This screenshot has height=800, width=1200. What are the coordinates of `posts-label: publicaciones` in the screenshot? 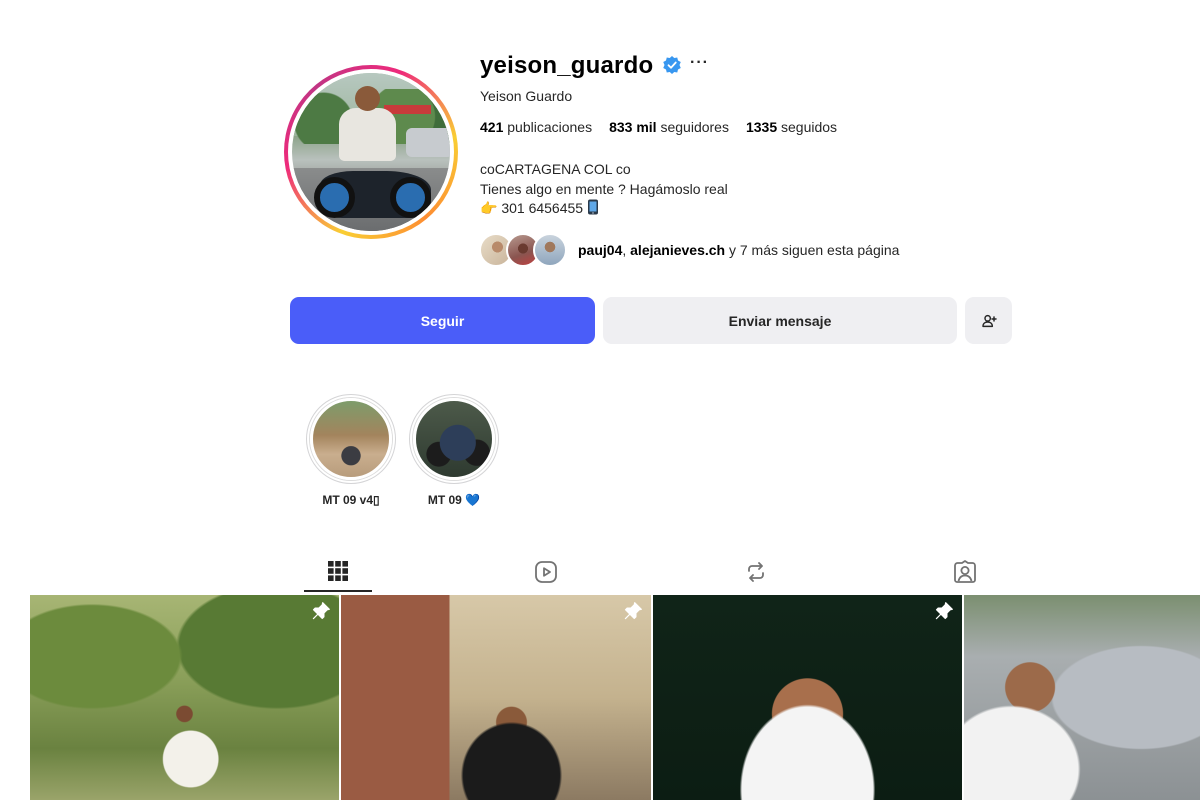 It's located at (550, 127).